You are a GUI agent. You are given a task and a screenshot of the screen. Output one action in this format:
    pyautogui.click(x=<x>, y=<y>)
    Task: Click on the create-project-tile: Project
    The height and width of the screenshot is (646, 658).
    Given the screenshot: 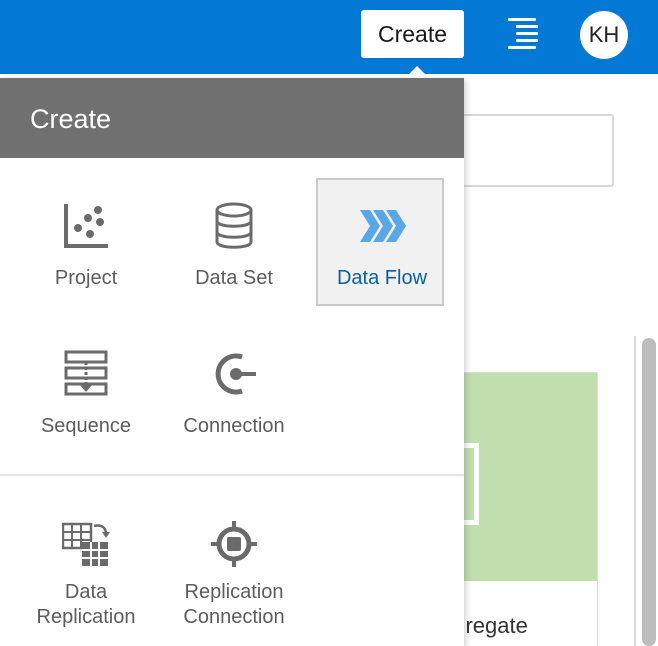 What is the action you would take?
    pyautogui.click(x=84, y=244)
    